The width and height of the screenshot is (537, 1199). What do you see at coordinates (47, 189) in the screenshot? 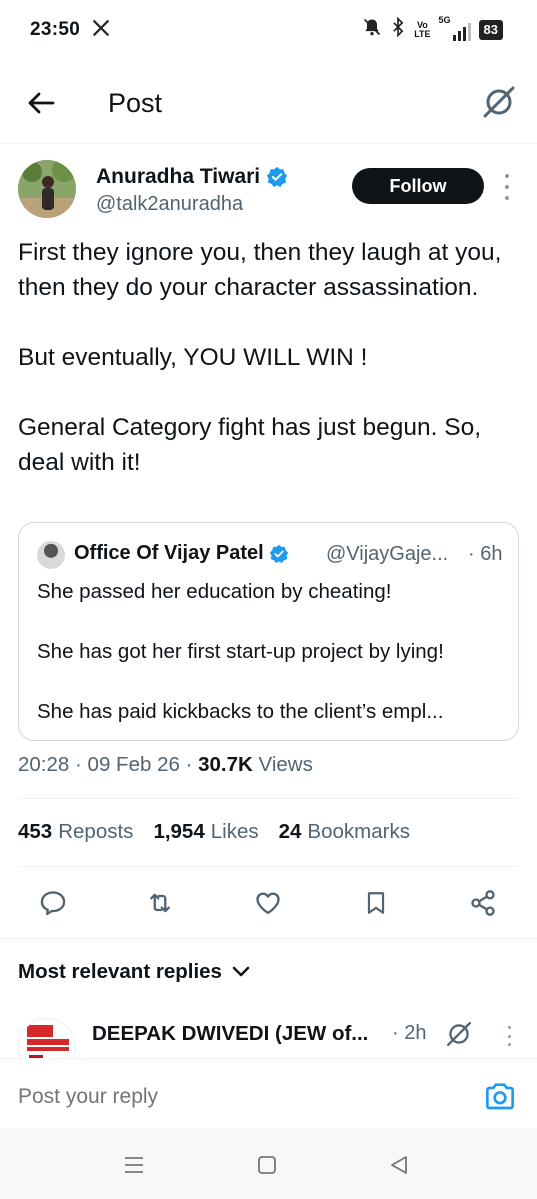
I see `author-avatar` at bounding box center [47, 189].